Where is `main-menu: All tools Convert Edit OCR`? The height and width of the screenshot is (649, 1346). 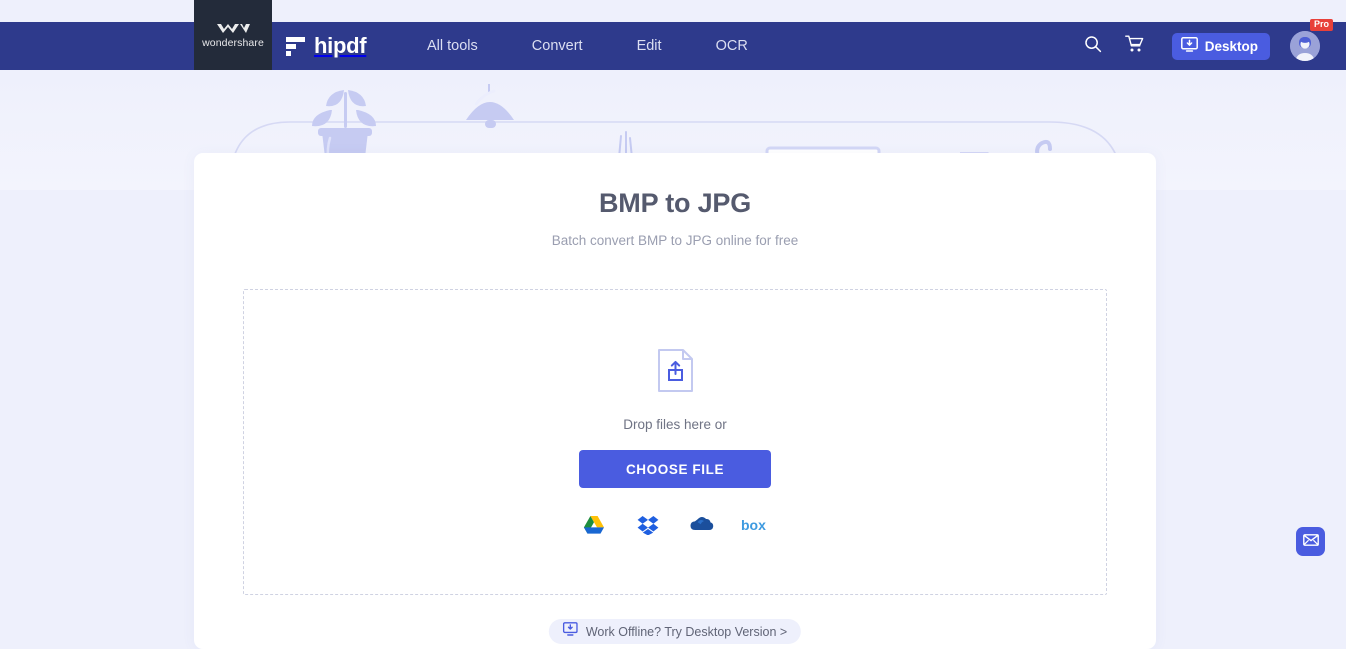
main-menu: All tools Convert Edit OCR is located at coordinates (587, 46).